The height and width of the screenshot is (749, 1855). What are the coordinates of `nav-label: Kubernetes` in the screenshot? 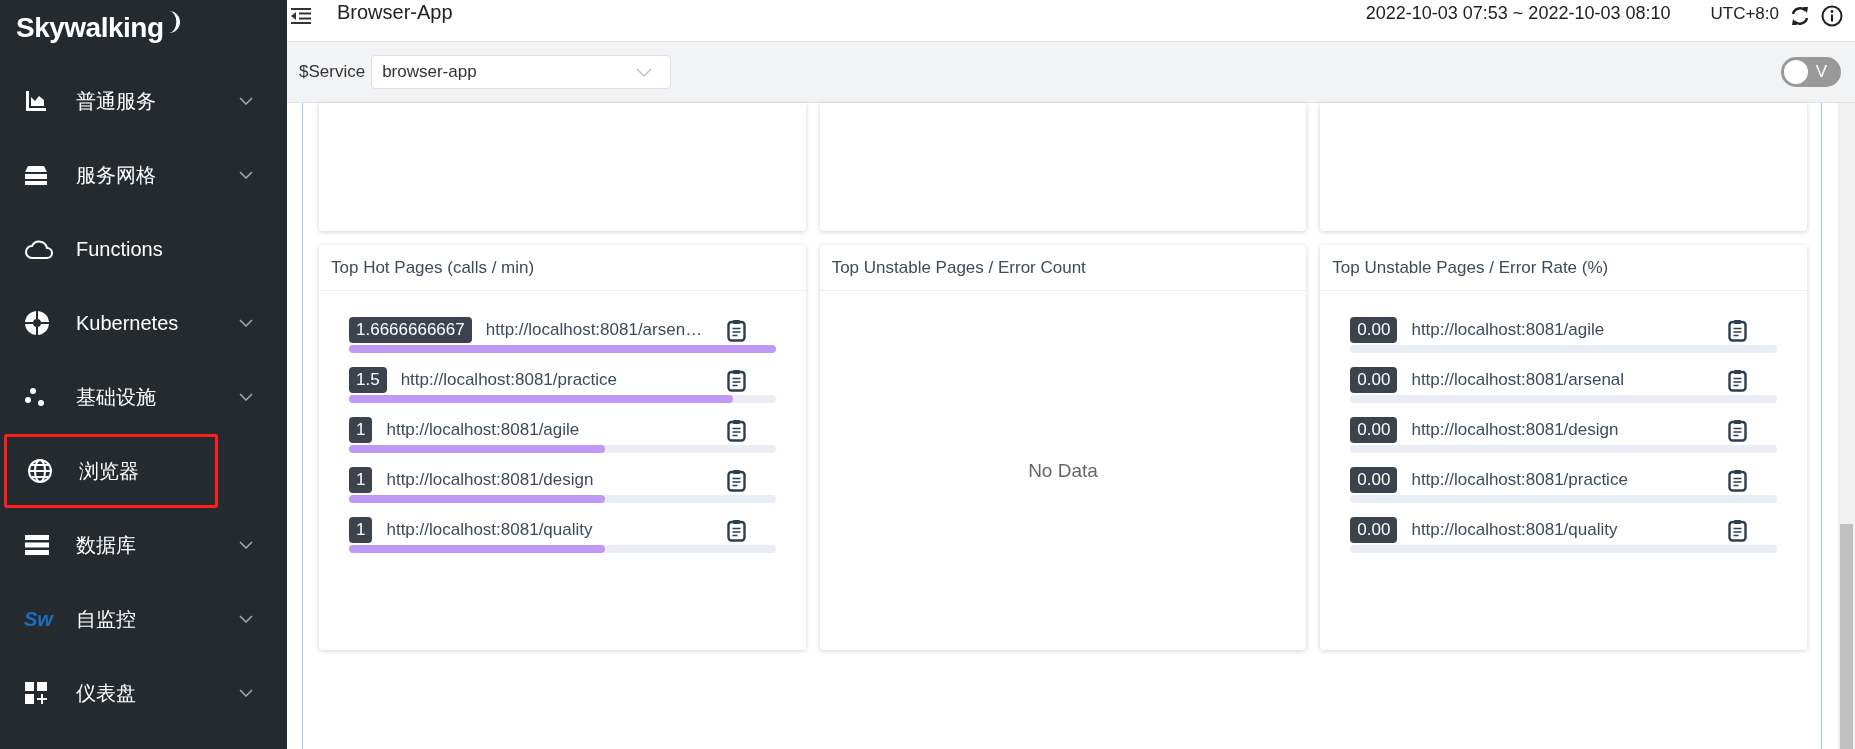 It's located at (128, 323).